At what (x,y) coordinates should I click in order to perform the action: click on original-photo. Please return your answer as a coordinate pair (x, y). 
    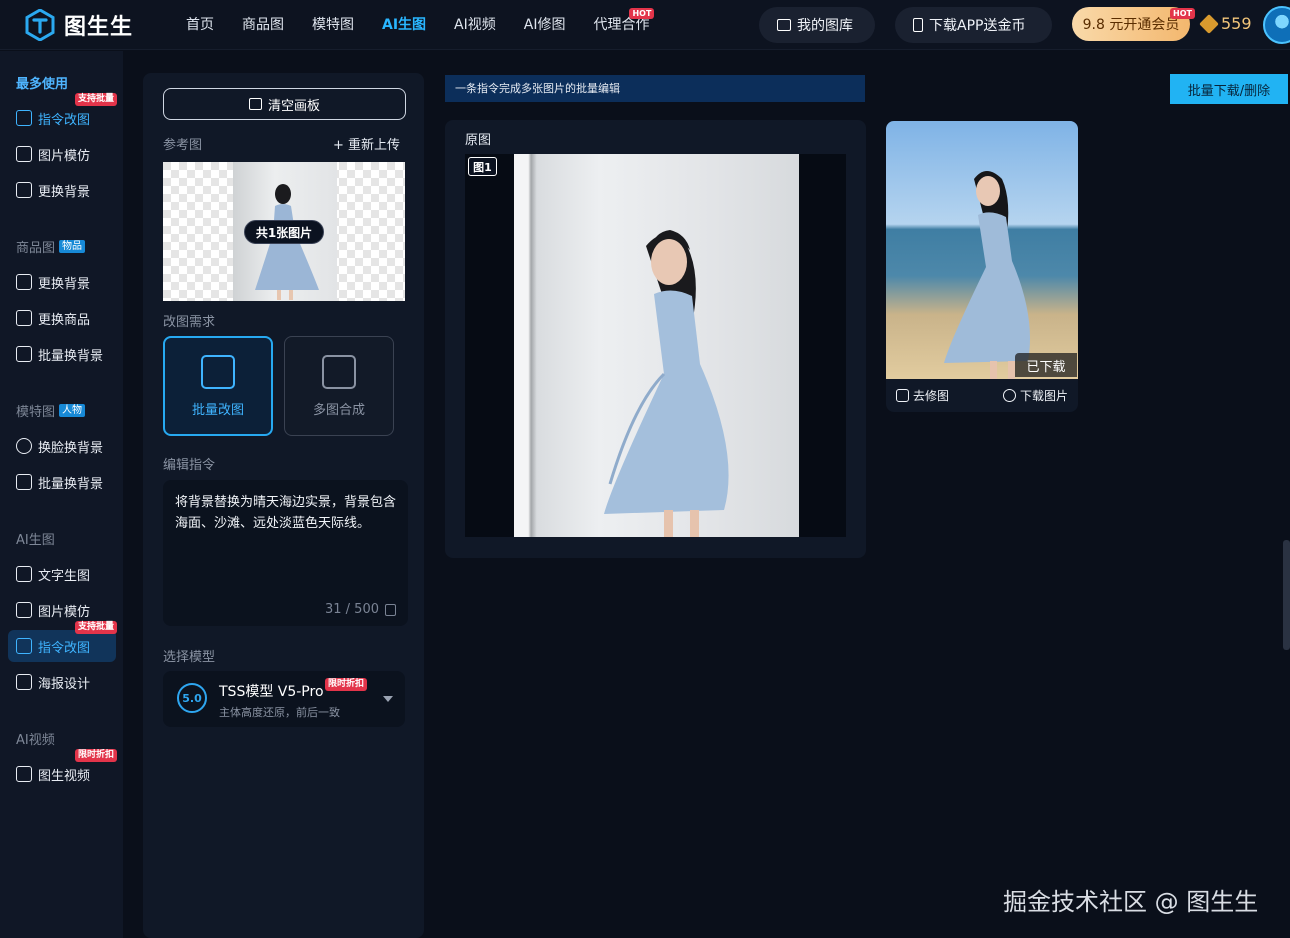
    Looking at the image, I should click on (656, 345).